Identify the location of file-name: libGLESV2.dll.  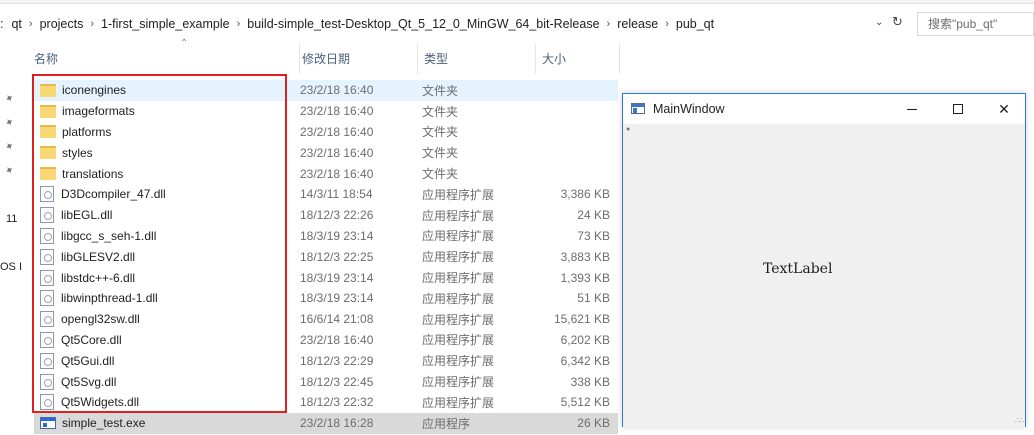
(98, 256).